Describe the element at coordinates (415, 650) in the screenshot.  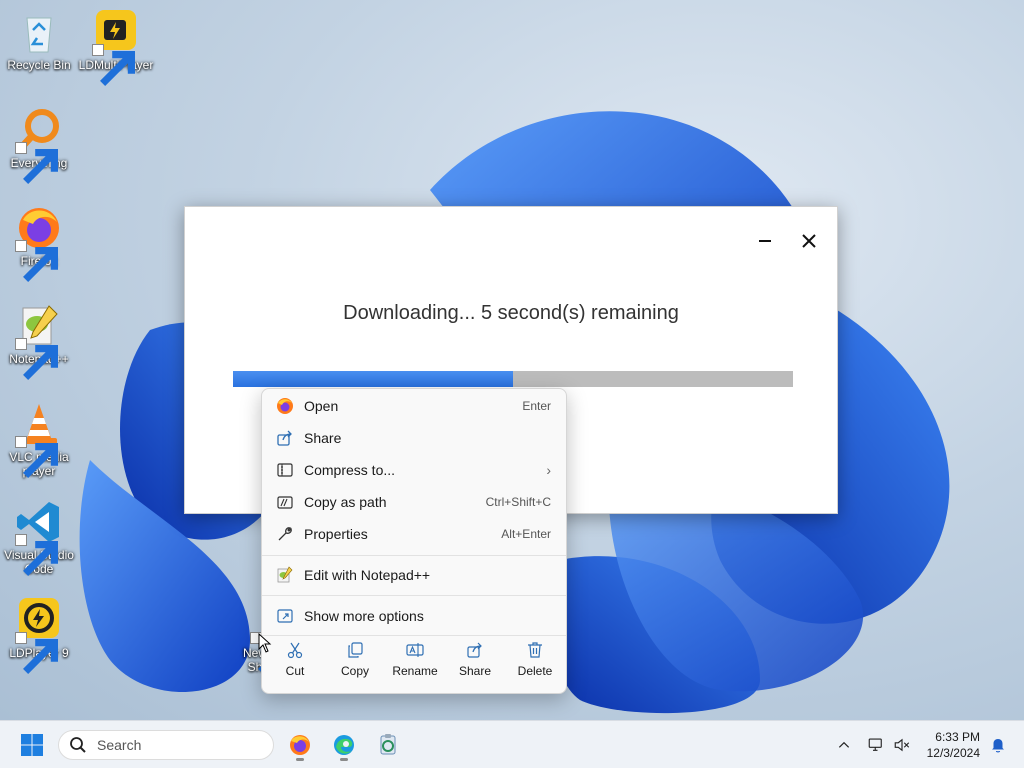
I see `rename-icon` at that location.